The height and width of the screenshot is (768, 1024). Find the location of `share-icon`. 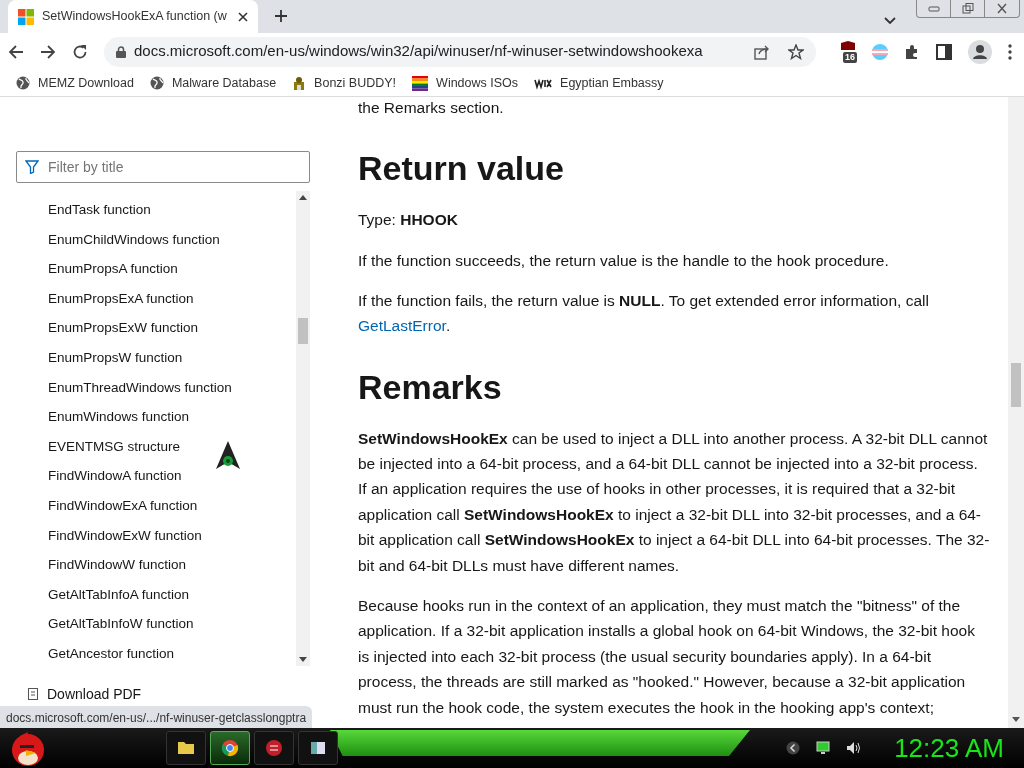

share-icon is located at coordinates (762, 51).